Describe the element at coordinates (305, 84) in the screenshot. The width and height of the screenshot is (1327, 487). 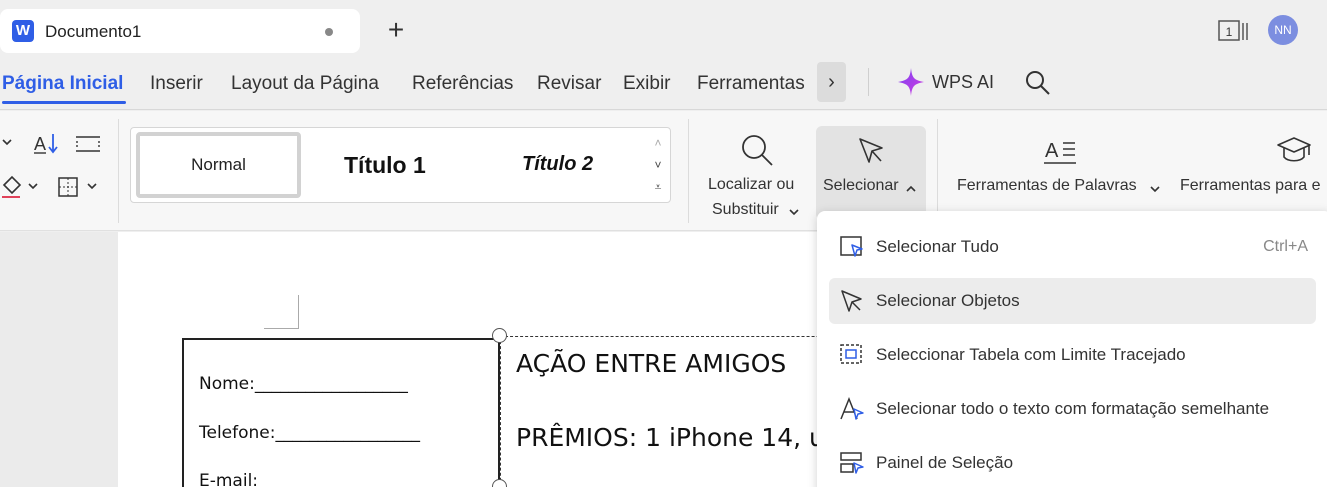
I see `tab-layout-da-pagina: Layout da Página` at that location.